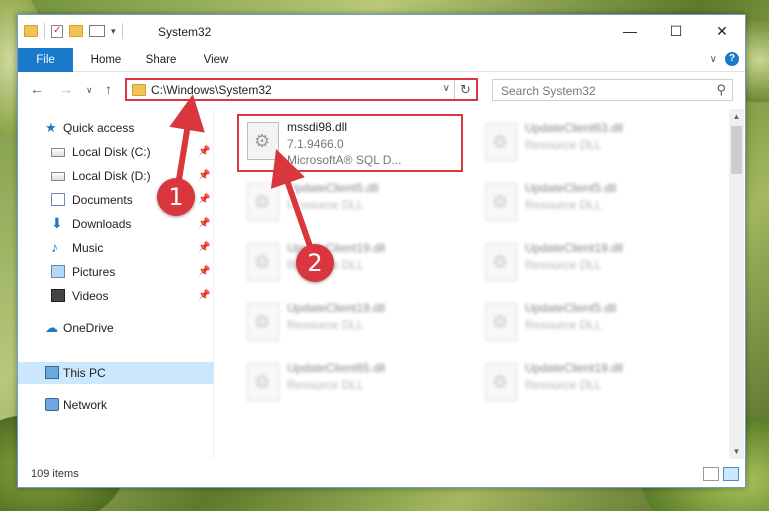 Image resolution: width=769 pixels, height=511 pixels. Describe the element at coordinates (211, 90) in the screenshot. I see `address-path: C:\Windows\System32` at that location.